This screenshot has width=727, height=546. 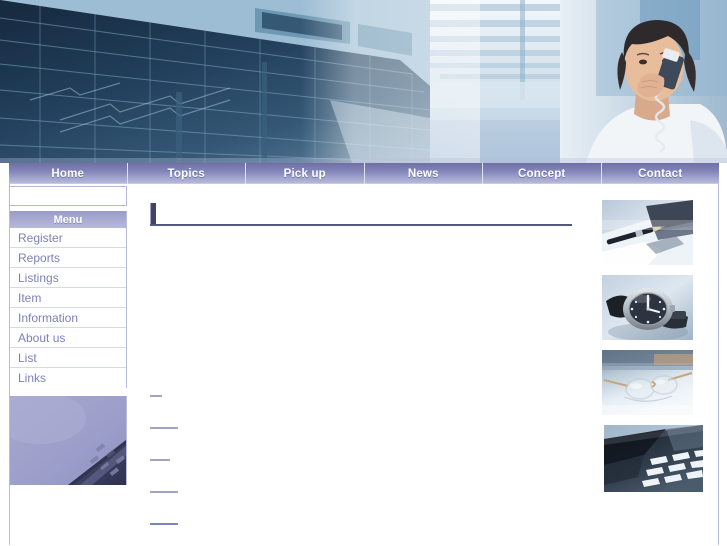 I want to click on main-navigation: Home Topics Pick up News Concept Contact, so click(x=364, y=173).